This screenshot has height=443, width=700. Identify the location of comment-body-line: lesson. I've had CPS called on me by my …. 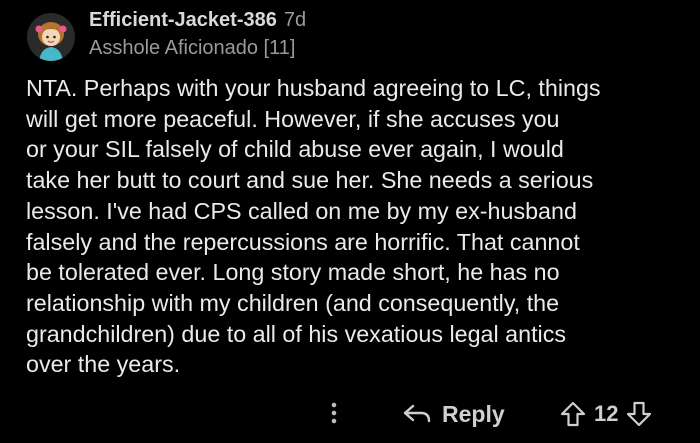
(301, 210).